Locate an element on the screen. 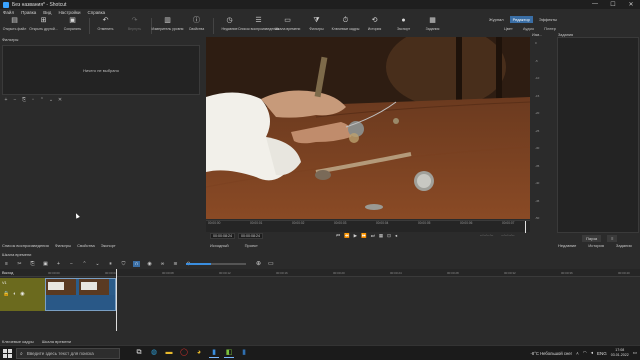 The width and height of the screenshot is (640, 360). clock: 17:08 03.01.2022 is located at coordinates (620, 353).